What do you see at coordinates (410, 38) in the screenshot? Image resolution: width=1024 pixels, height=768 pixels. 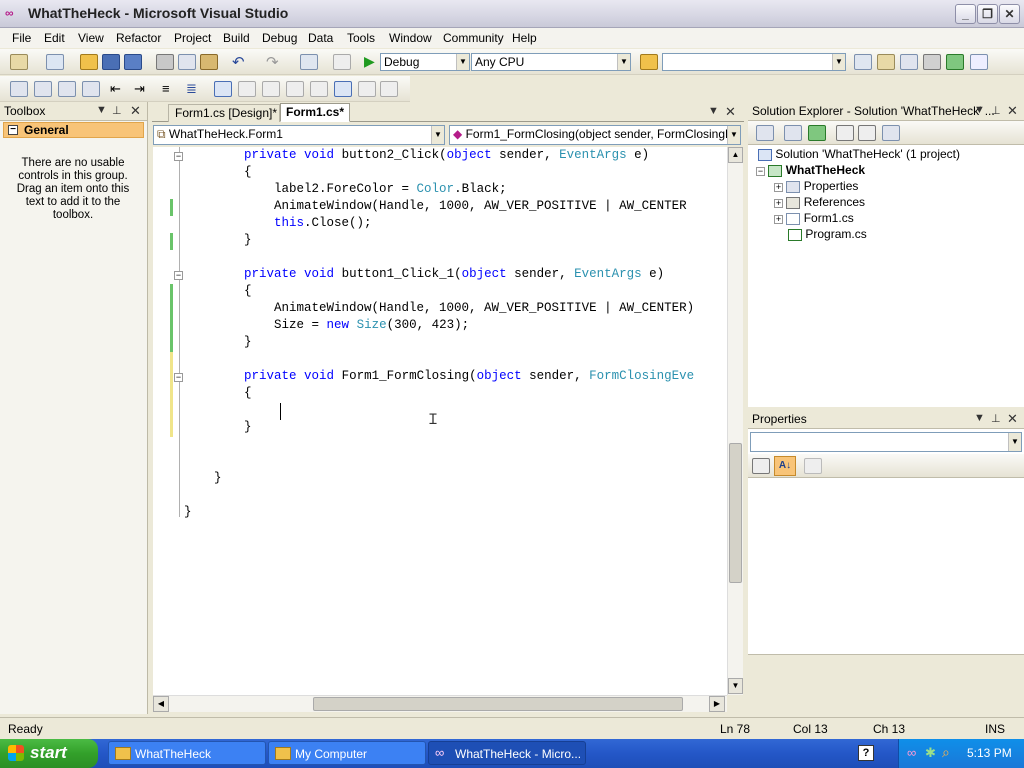 I see `menu-window: Window` at bounding box center [410, 38].